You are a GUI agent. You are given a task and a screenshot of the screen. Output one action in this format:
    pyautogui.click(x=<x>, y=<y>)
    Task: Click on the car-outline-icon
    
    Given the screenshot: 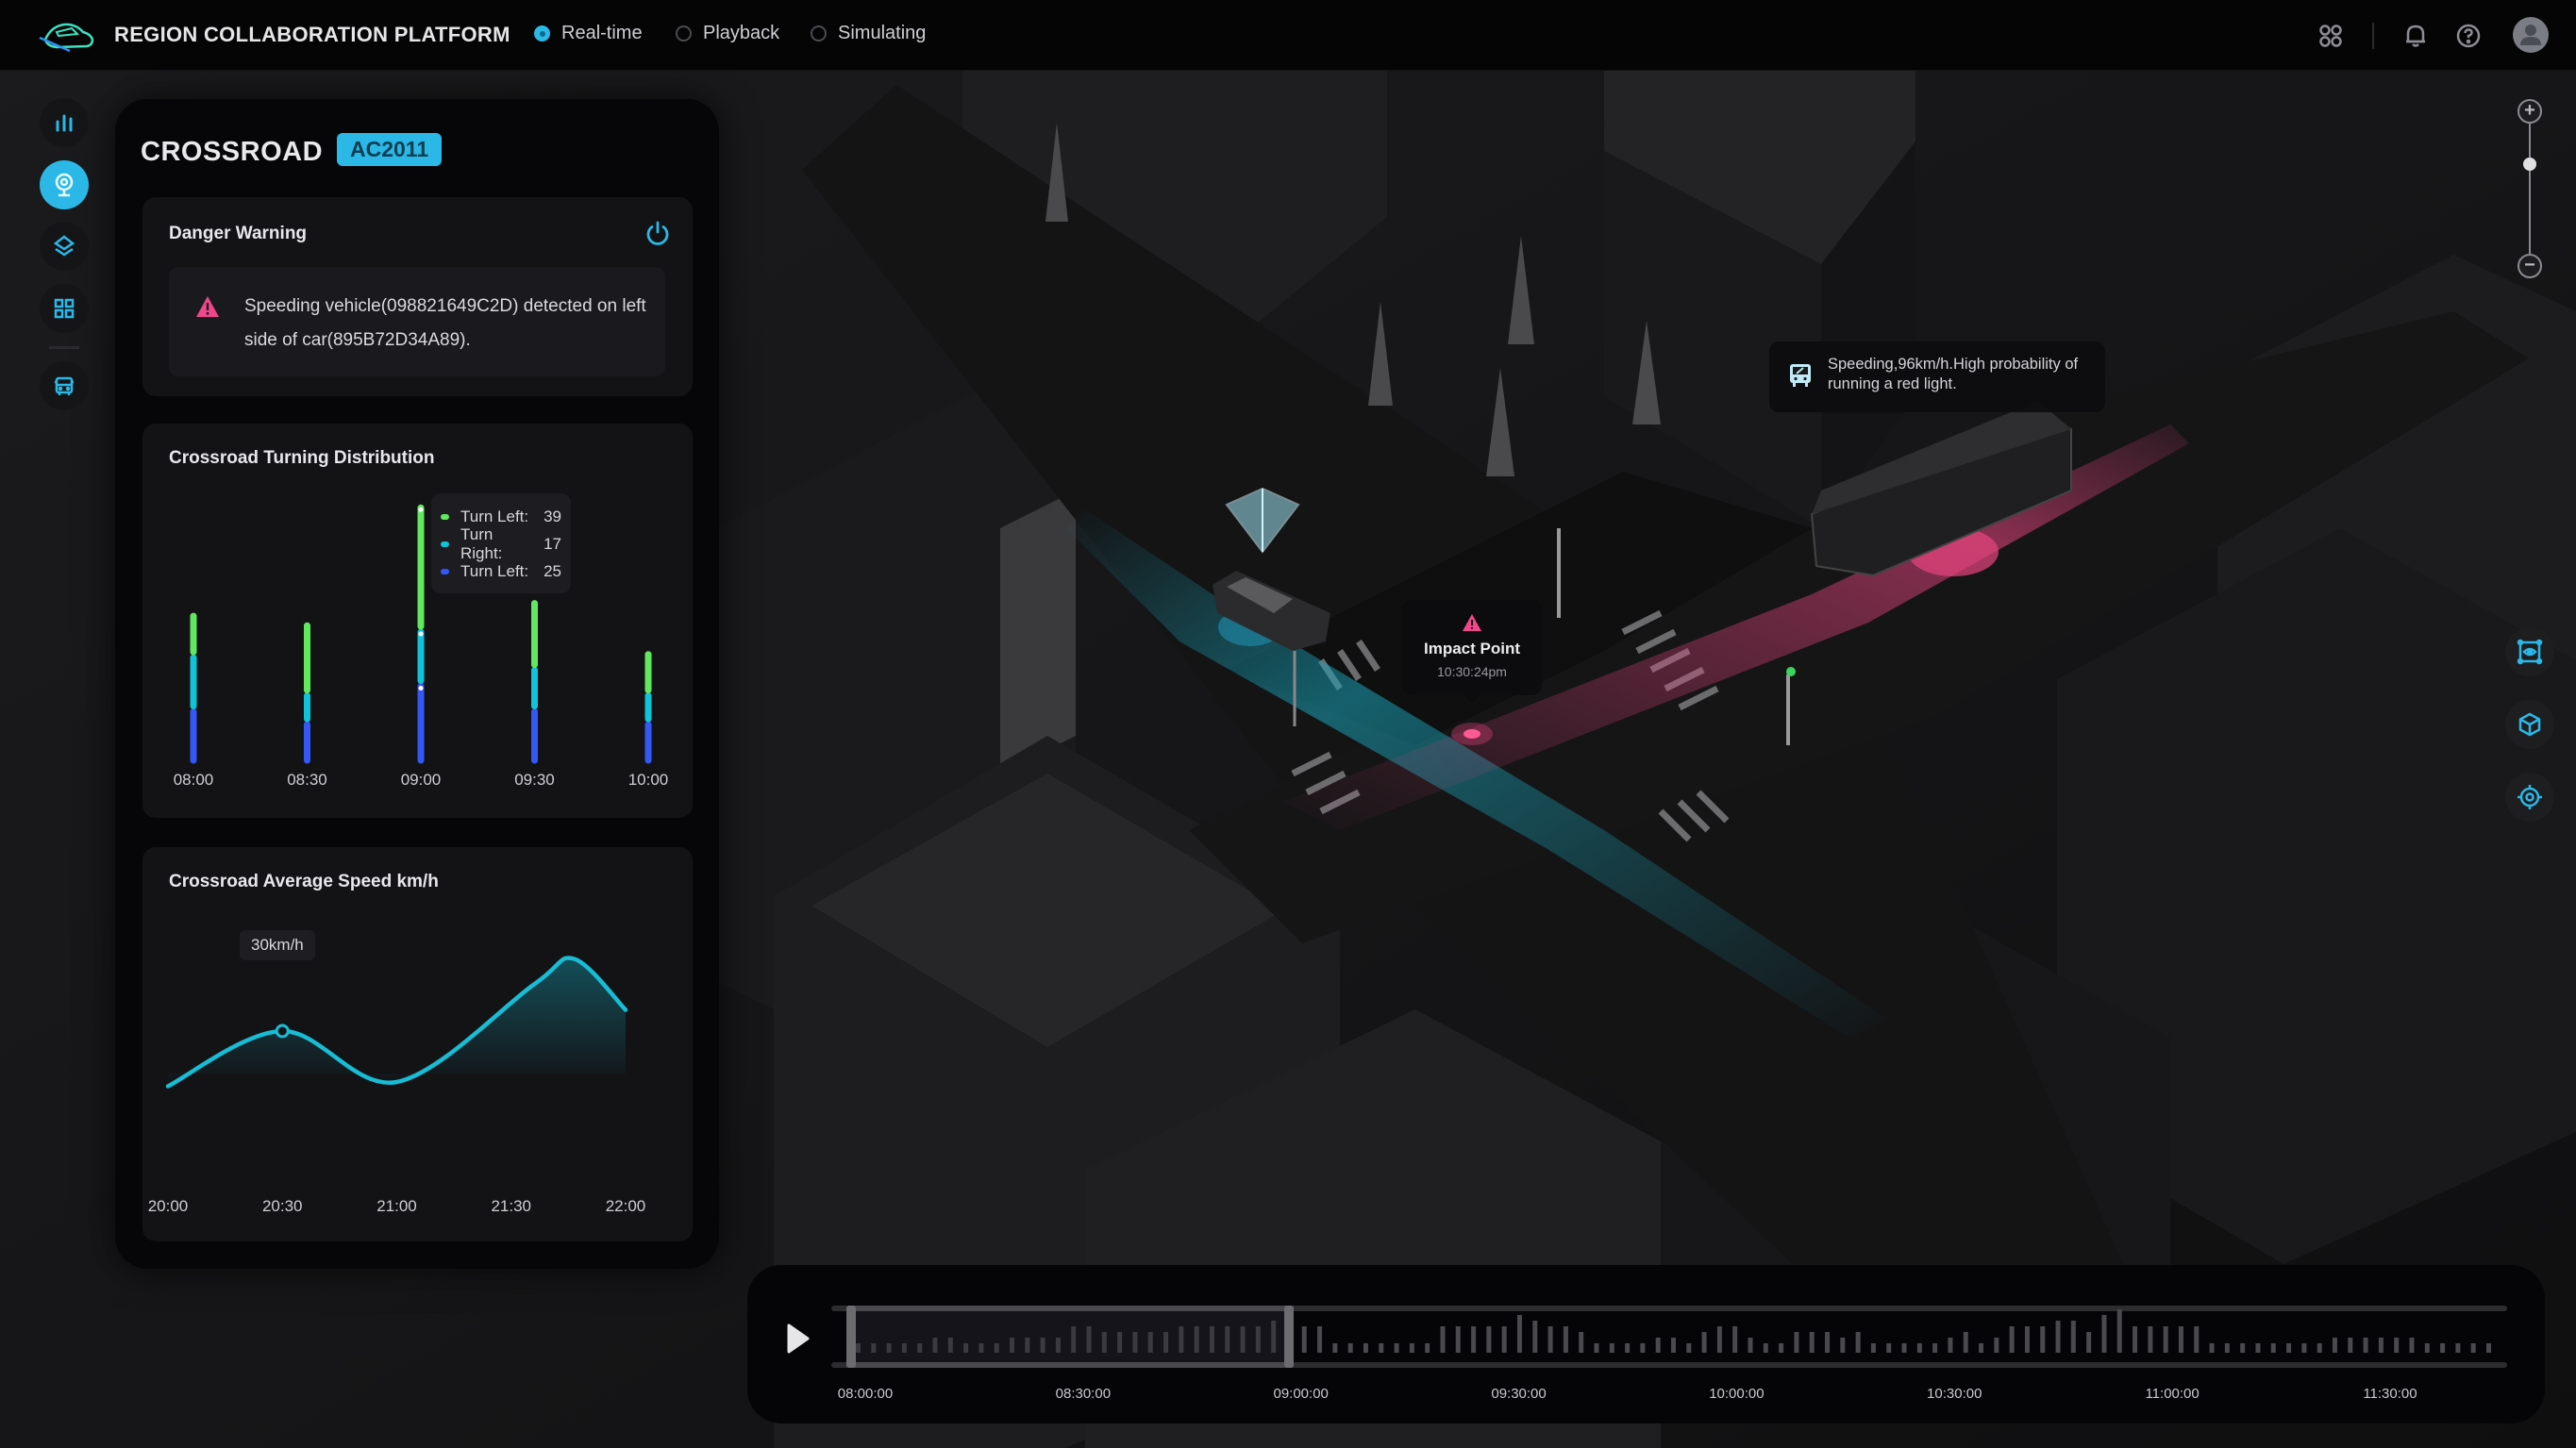 What is the action you would take?
    pyautogui.click(x=66, y=38)
    